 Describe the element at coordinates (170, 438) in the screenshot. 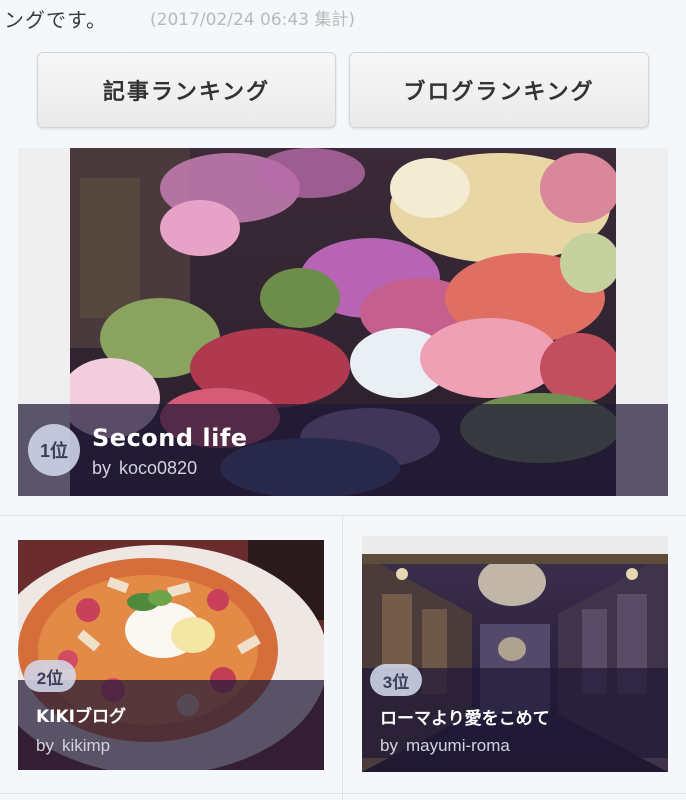

I see `post-title: Second life` at that location.